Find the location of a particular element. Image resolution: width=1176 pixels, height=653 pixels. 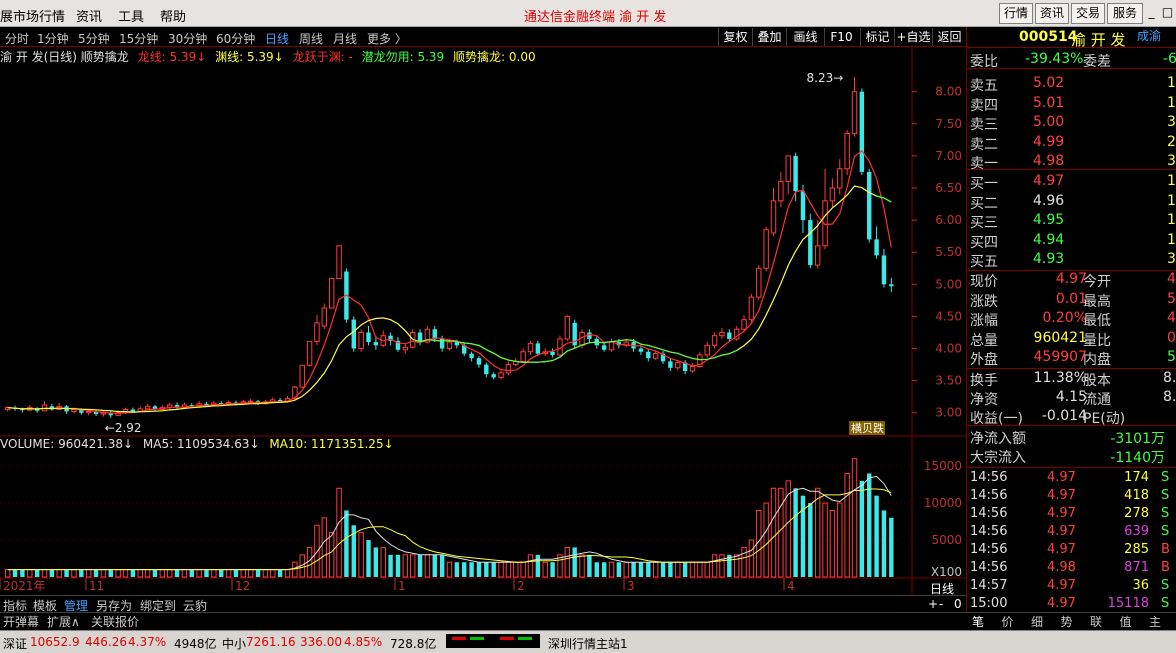

date-axis-label: 12 is located at coordinates (242, 586).